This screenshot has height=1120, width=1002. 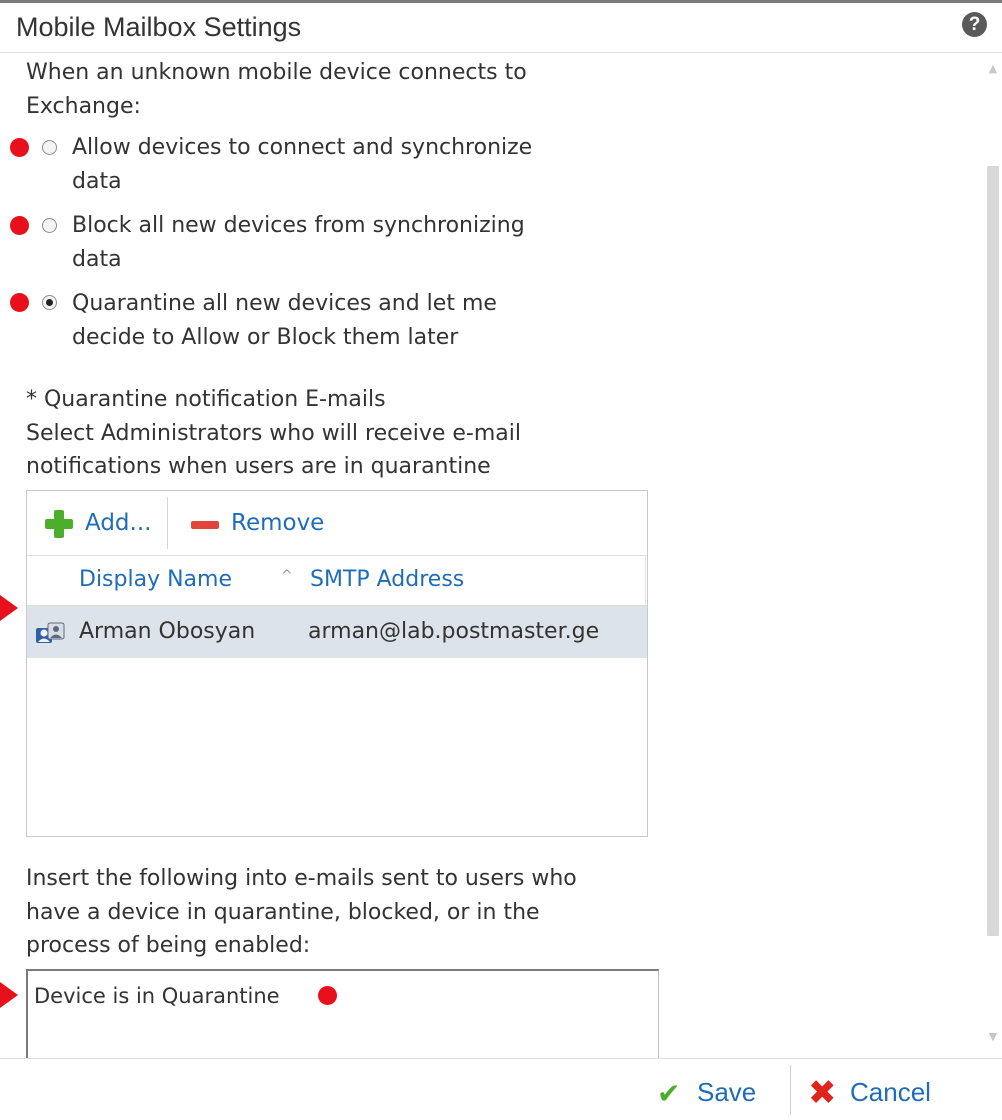 What do you see at coordinates (265, 337) in the screenshot?
I see `option-quarantine-line2: decide to Allow or Block them later` at bounding box center [265, 337].